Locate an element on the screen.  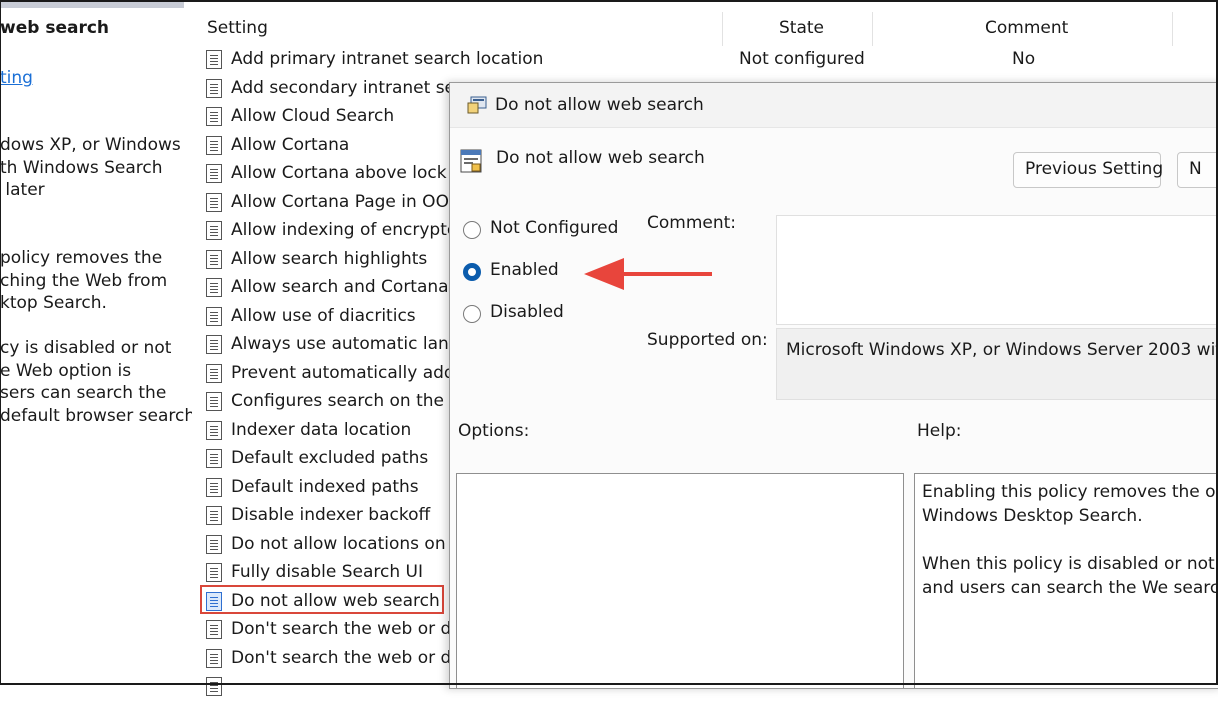
setting-name: Allow use of diacritics is located at coordinates (323, 315).